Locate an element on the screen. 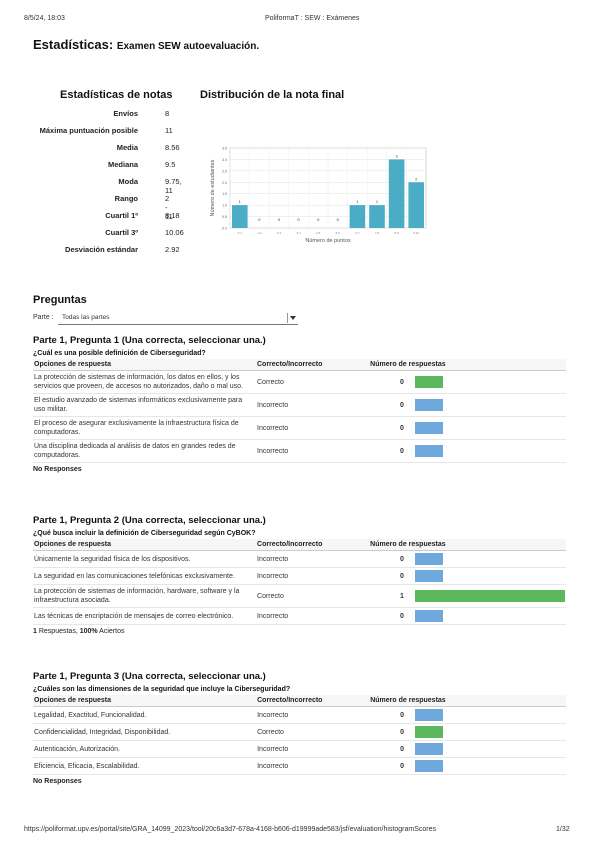 The width and height of the screenshot is (599, 848). x-tick-label: 7-8 is located at coordinates (377, 233).